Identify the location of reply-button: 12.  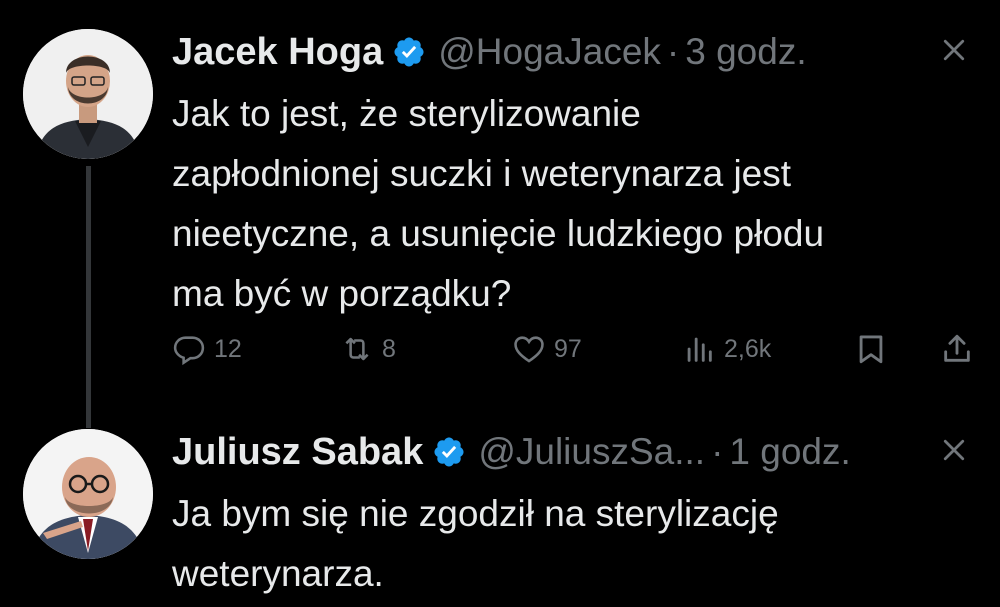
(207, 349).